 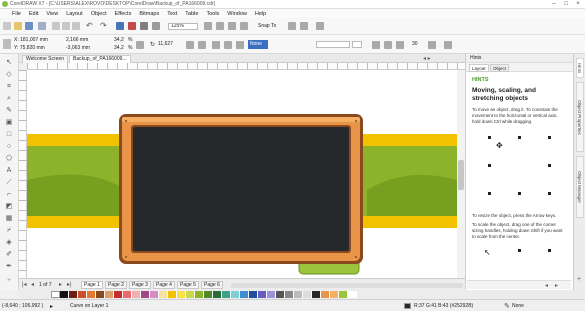 I want to click on snap-to-dropdown: Snap To, so click(x=267, y=26).